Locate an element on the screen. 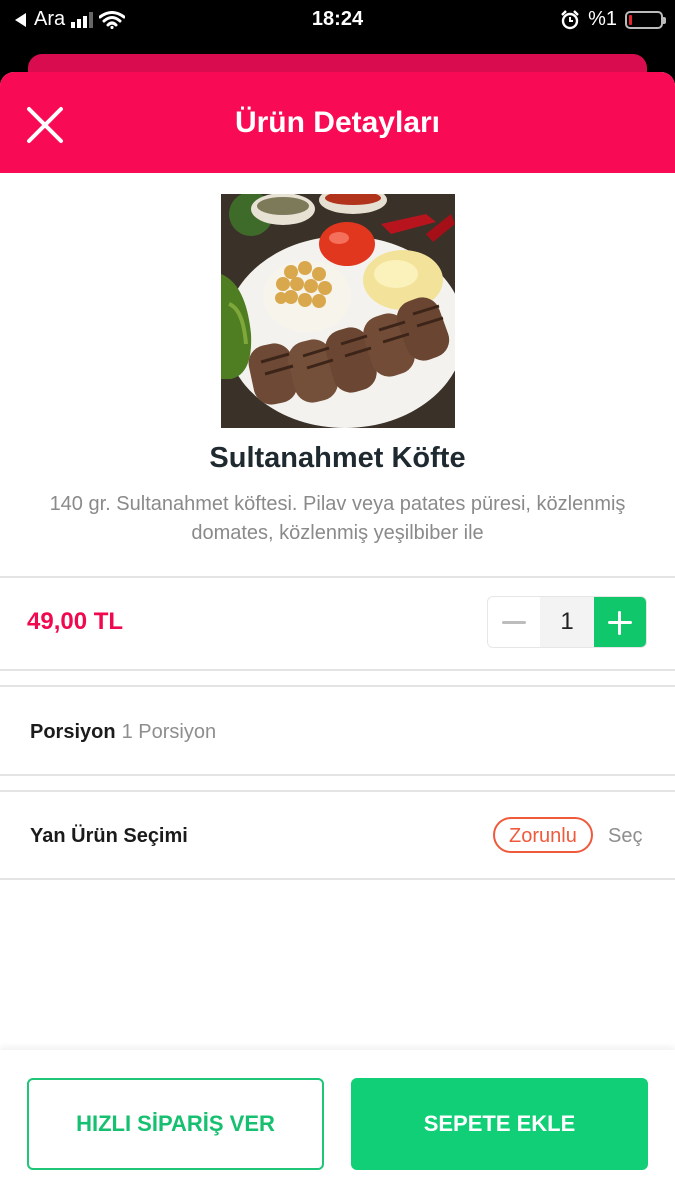 The height and width of the screenshot is (1200, 675). quantity-value: 1 is located at coordinates (567, 621).